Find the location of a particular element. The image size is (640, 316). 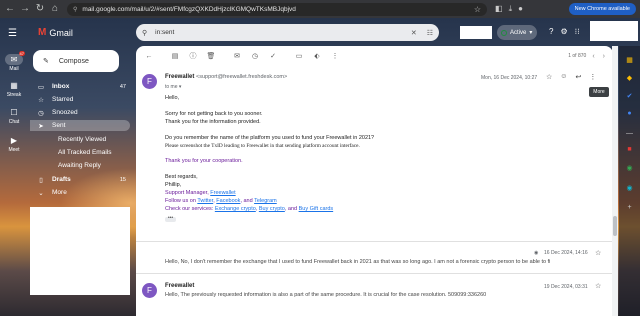

status-label: Active is located at coordinates (518, 32).